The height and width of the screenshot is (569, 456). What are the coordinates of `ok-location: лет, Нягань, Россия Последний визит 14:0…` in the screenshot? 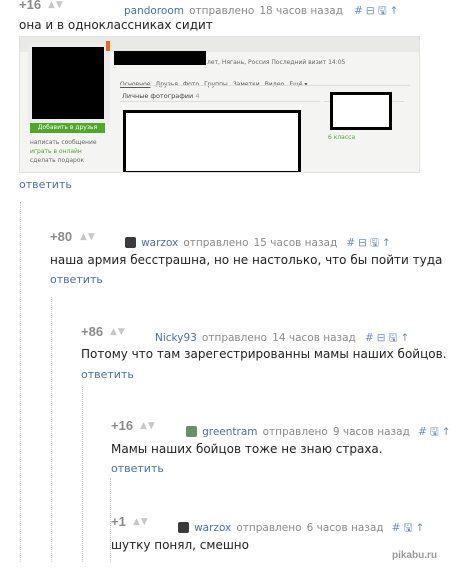 It's located at (276, 62).